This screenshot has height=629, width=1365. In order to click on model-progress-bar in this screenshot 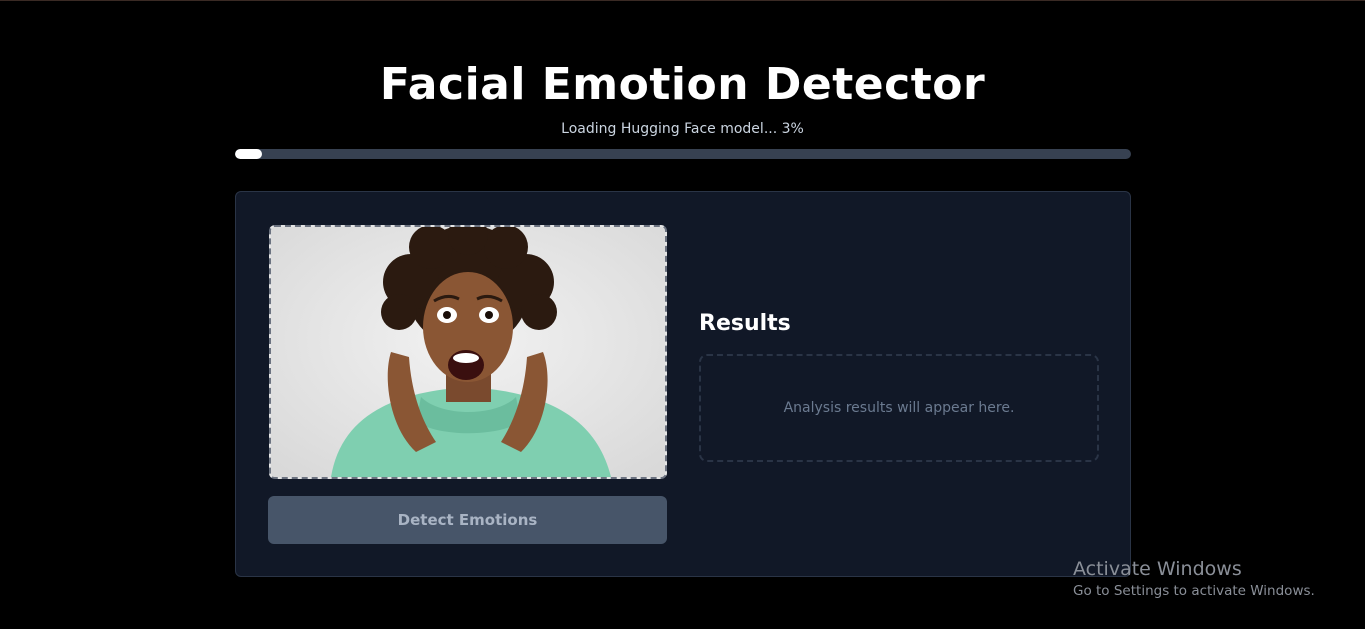, I will do `click(683, 154)`.